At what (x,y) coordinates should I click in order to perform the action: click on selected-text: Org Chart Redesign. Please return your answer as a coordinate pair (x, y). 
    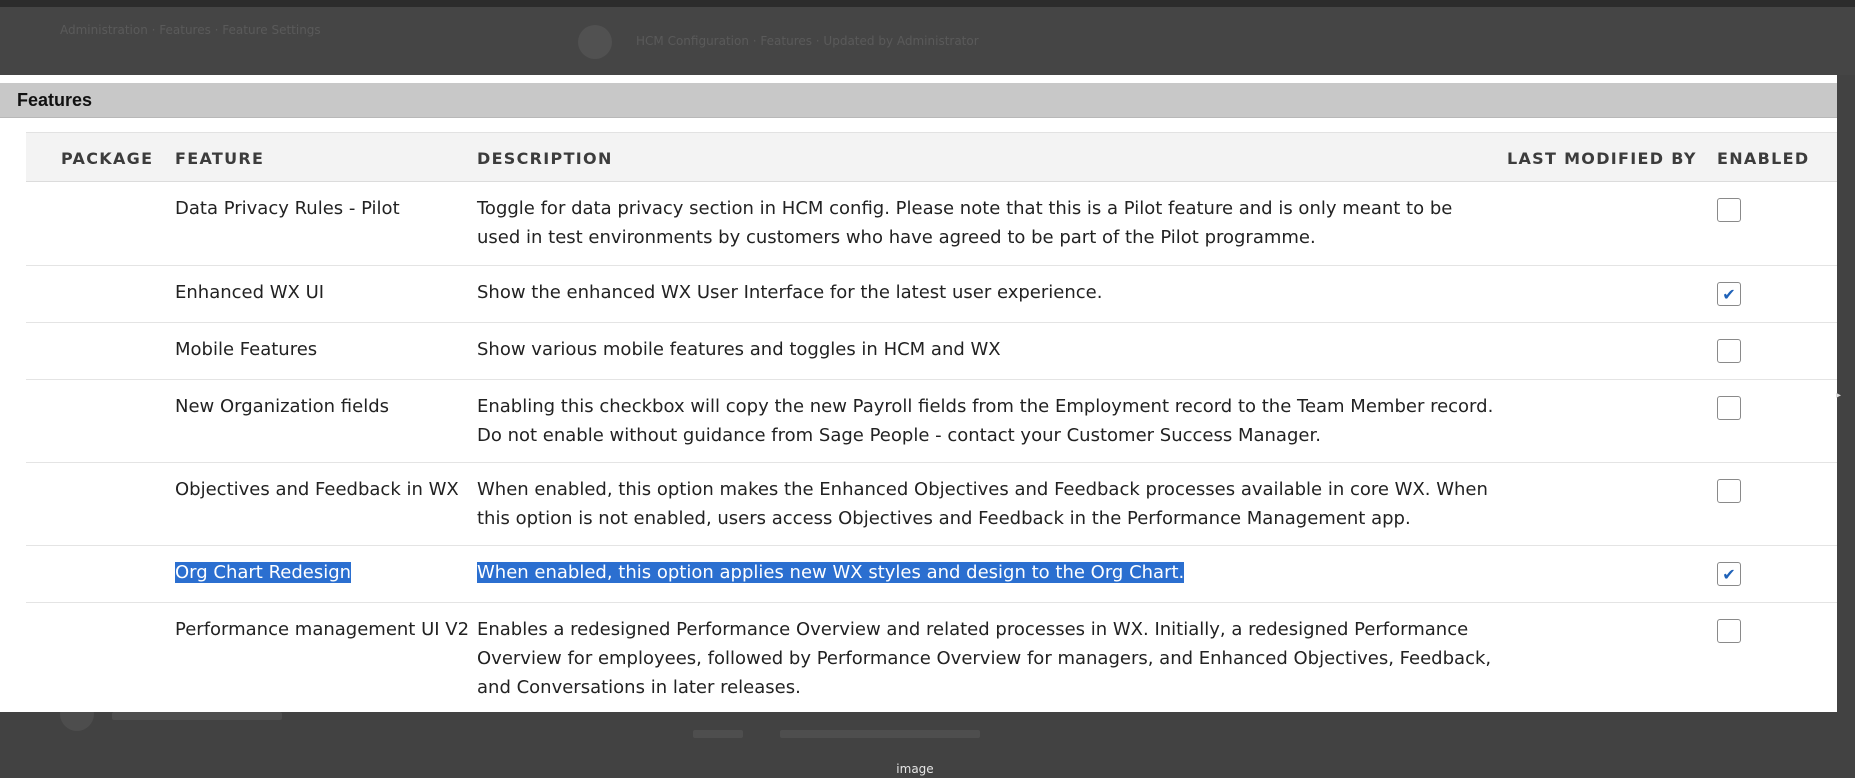
    Looking at the image, I should click on (263, 572).